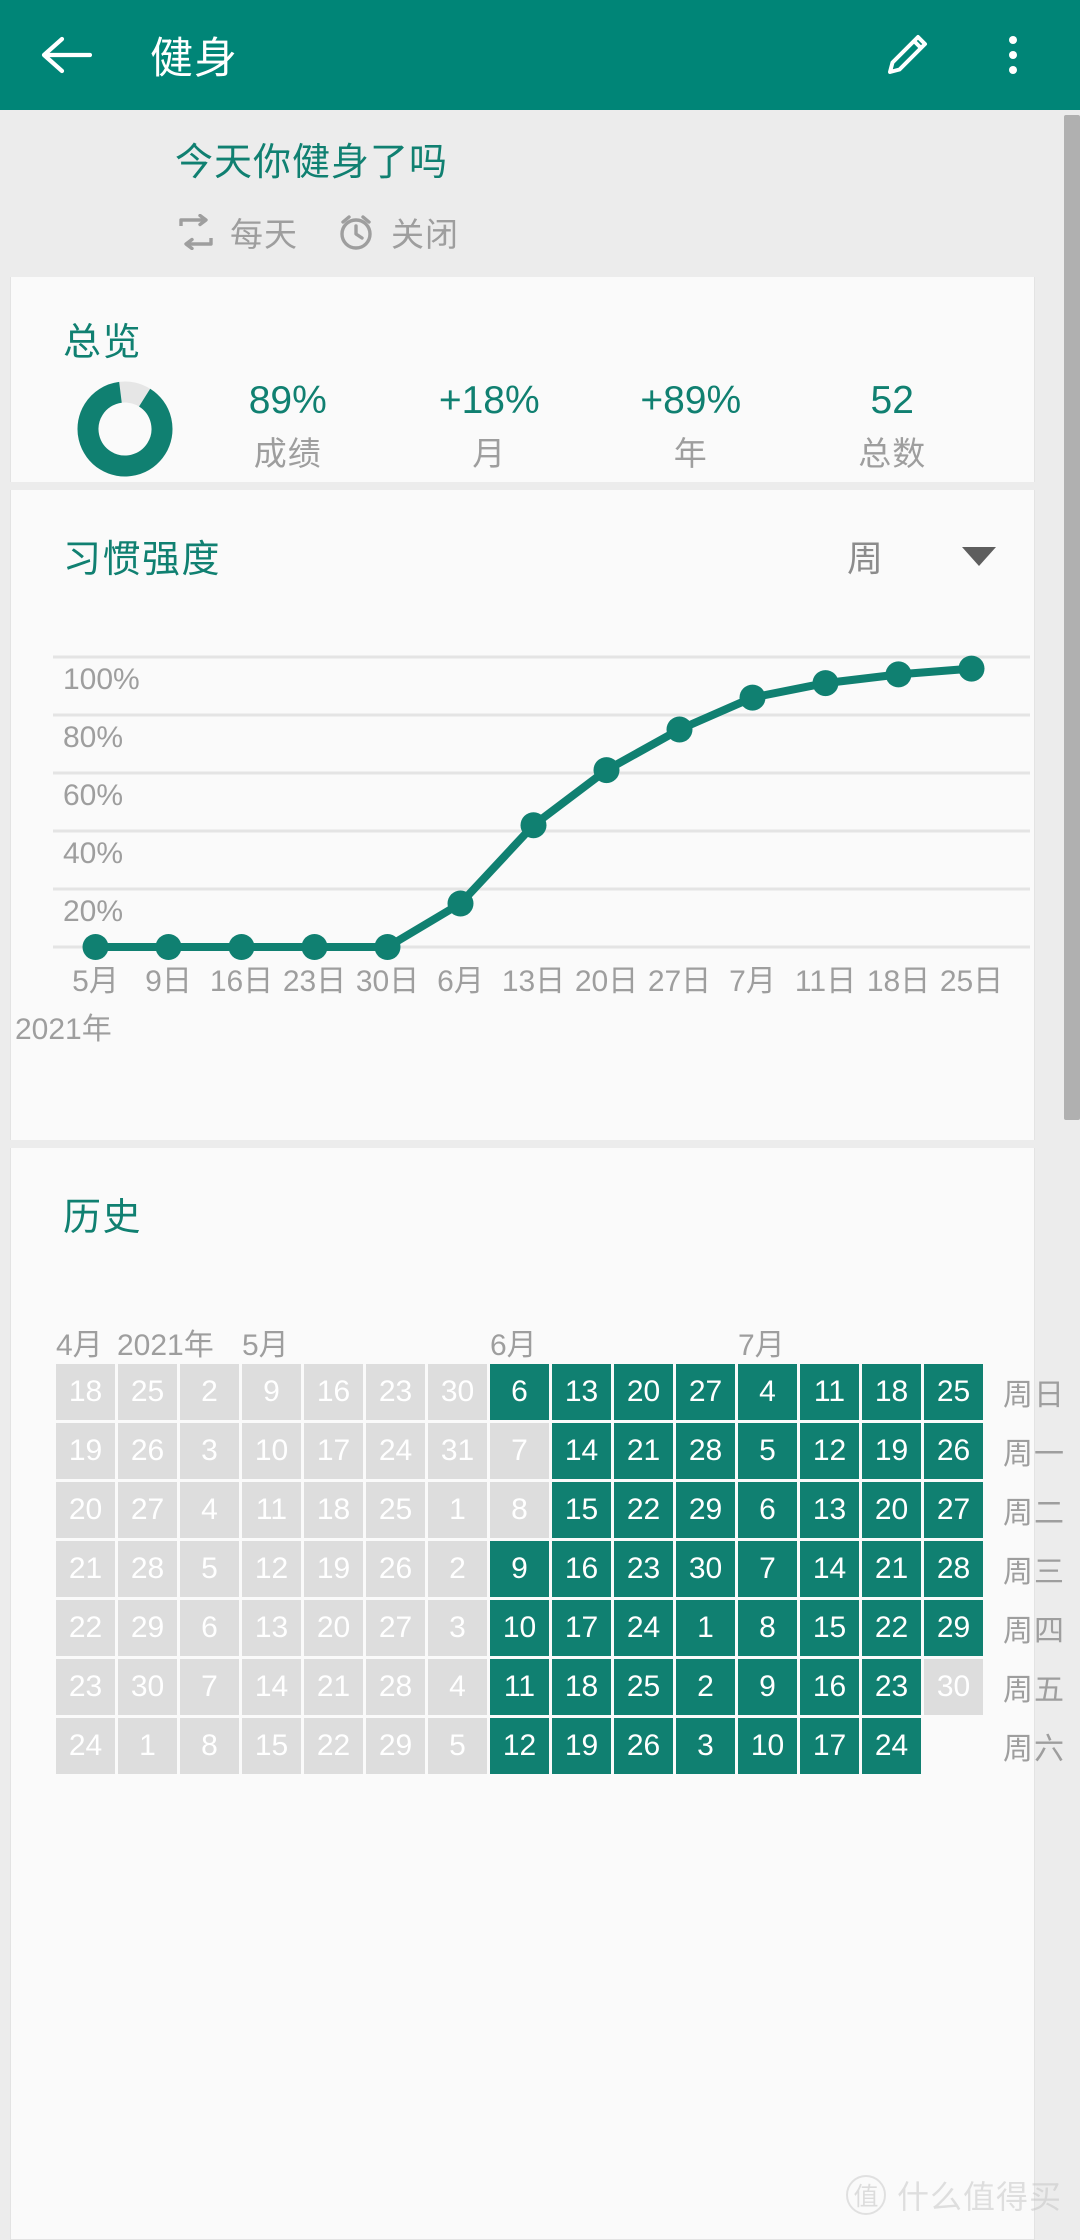 The width and height of the screenshot is (1080, 2240). I want to click on edit-button, so click(907, 55).